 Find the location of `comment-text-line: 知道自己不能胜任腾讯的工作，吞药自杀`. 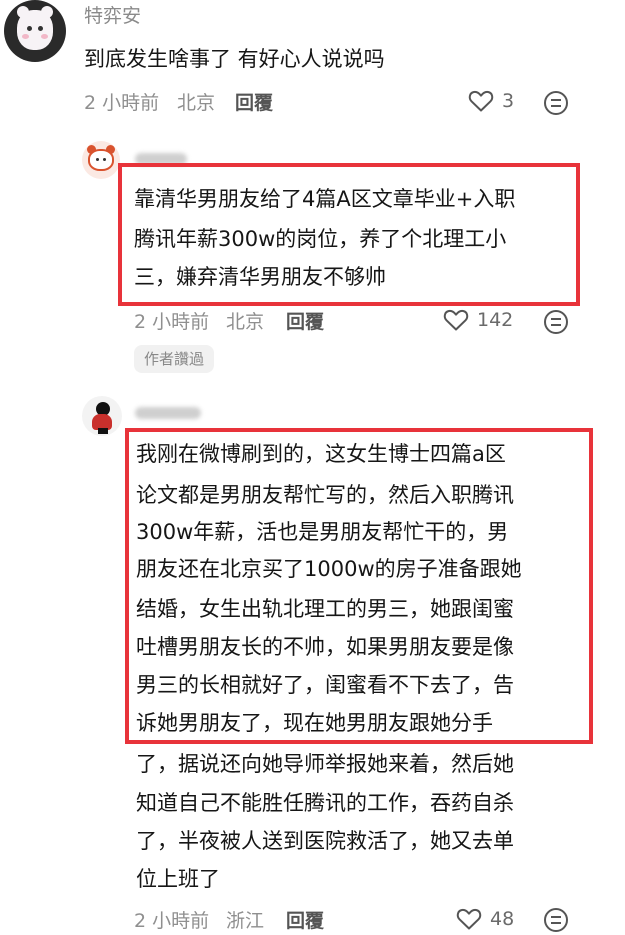

comment-text-line: 知道自己不能胜任腾讯的工作，吞药自杀 is located at coordinates (325, 803).